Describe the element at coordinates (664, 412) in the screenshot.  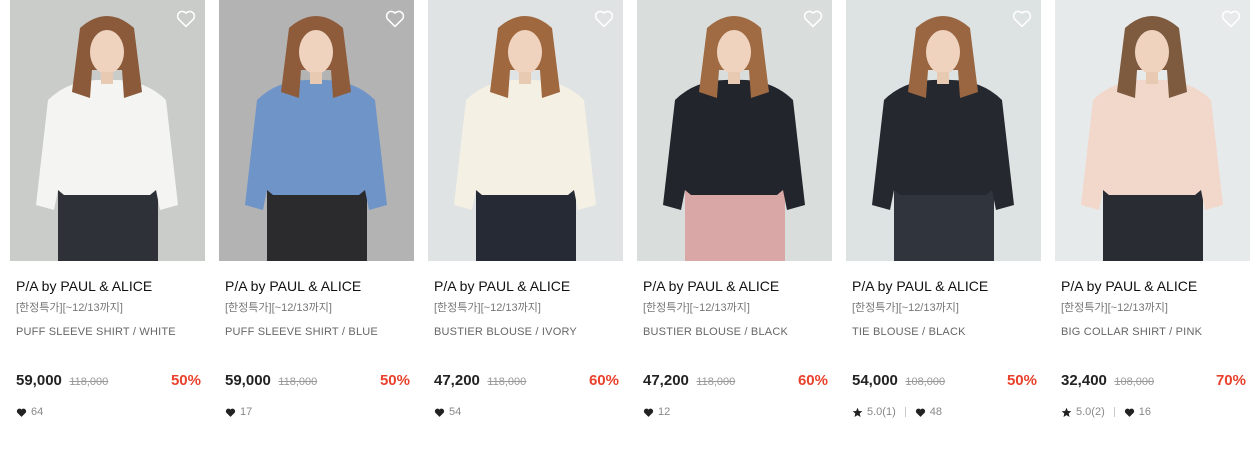
I see `like-count: 12` at that location.